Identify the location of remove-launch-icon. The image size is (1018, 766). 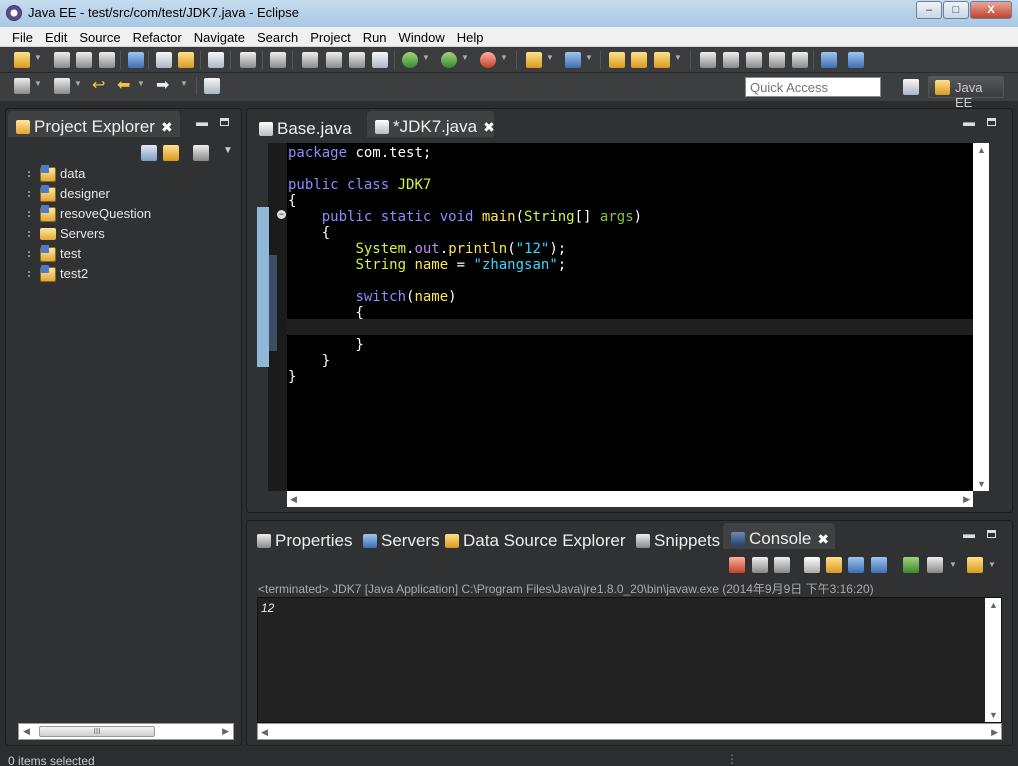
(760, 565).